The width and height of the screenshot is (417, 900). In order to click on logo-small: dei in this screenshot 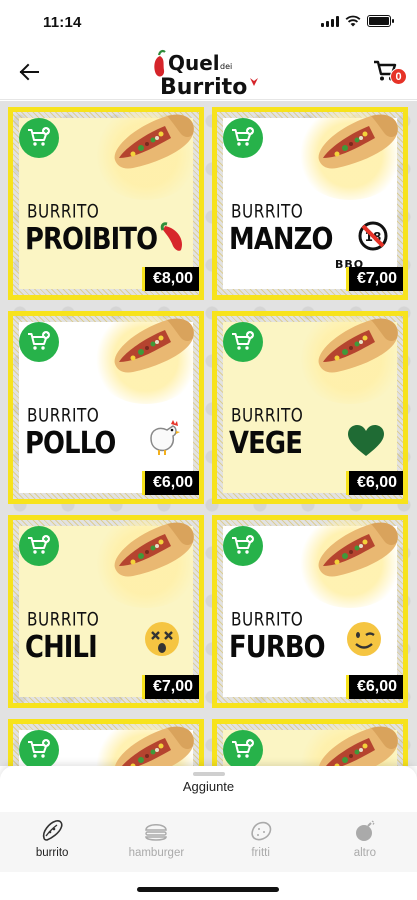, I will do `click(226, 66)`.